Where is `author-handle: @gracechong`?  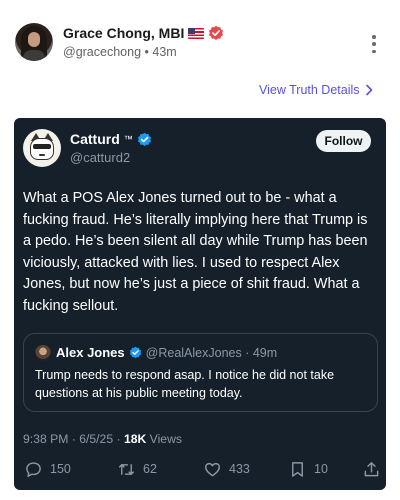
author-handle: @gracechong is located at coordinates (102, 52).